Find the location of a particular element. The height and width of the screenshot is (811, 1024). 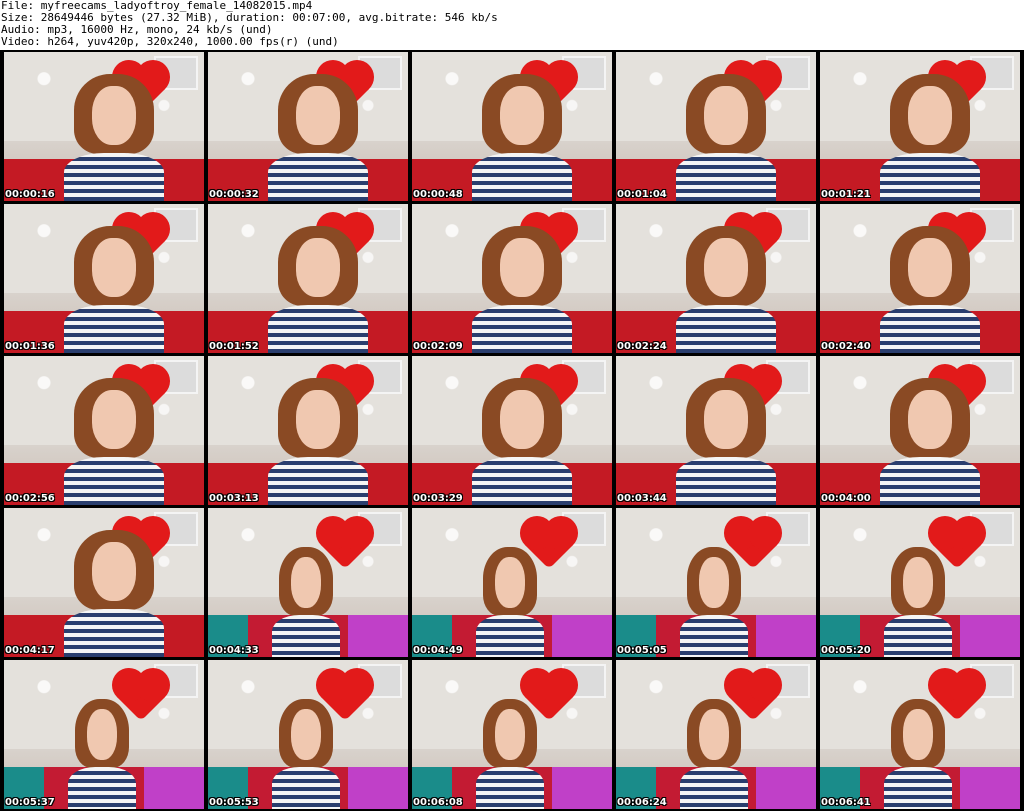

video-thumbnail: 00:01:21 is located at coordinates (920, 126).